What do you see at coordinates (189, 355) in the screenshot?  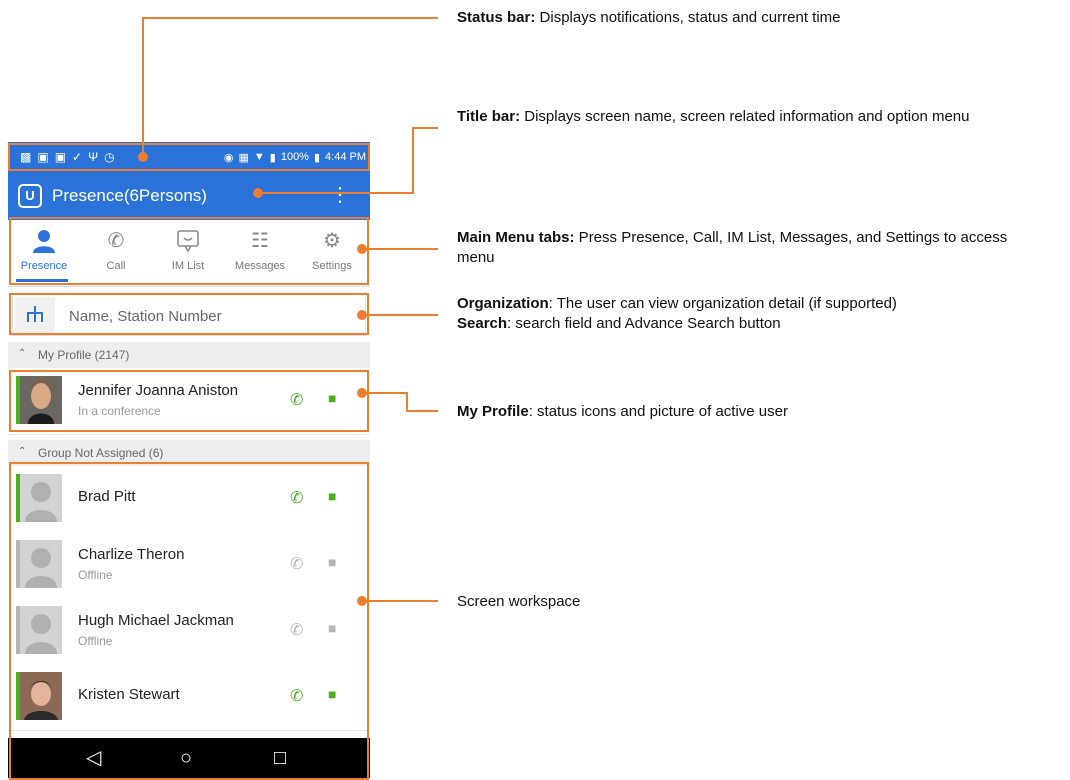 I see `my-profile-header: ⌃ My Profile (2147)` at bounding box center [189, 355].